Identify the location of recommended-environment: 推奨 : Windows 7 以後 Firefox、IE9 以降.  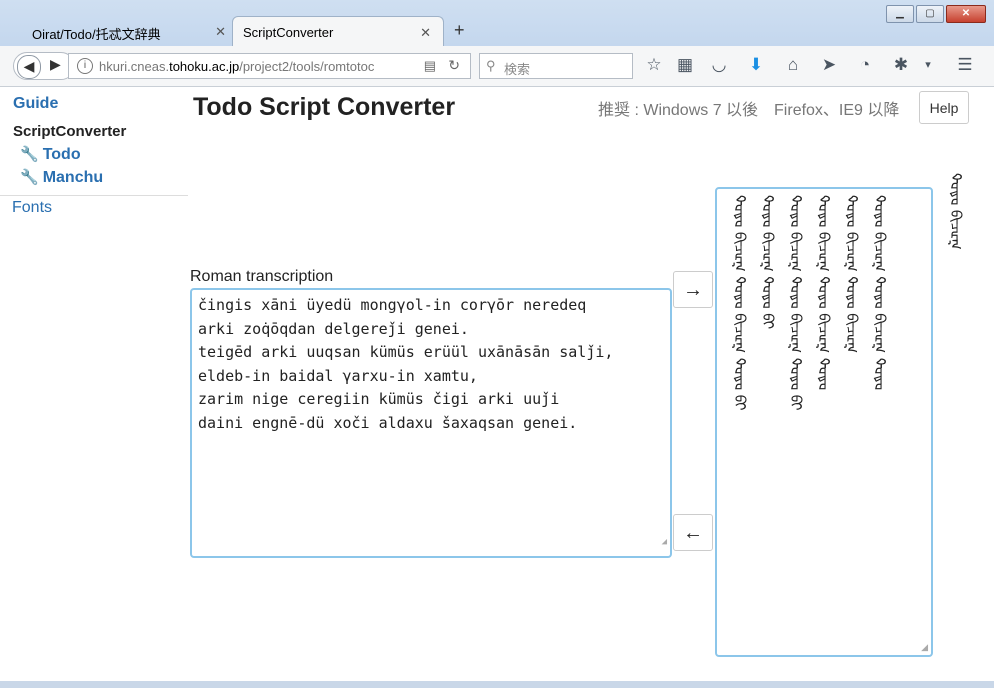
(749, 110).